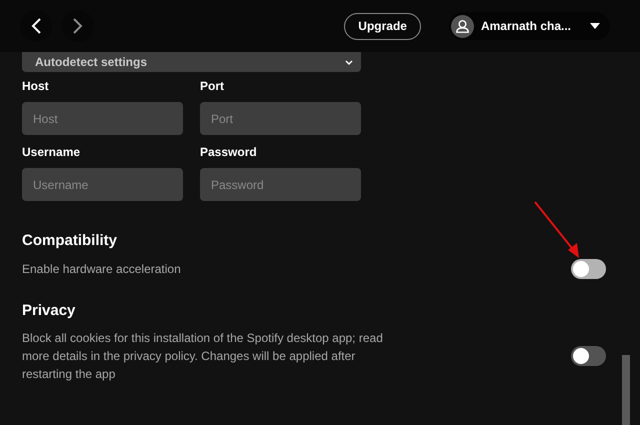 The image size is (640, 425). What do you see at coordinates (462, 26) in the screenshot?
I see `user-icon` at bounding box center [462, 26].